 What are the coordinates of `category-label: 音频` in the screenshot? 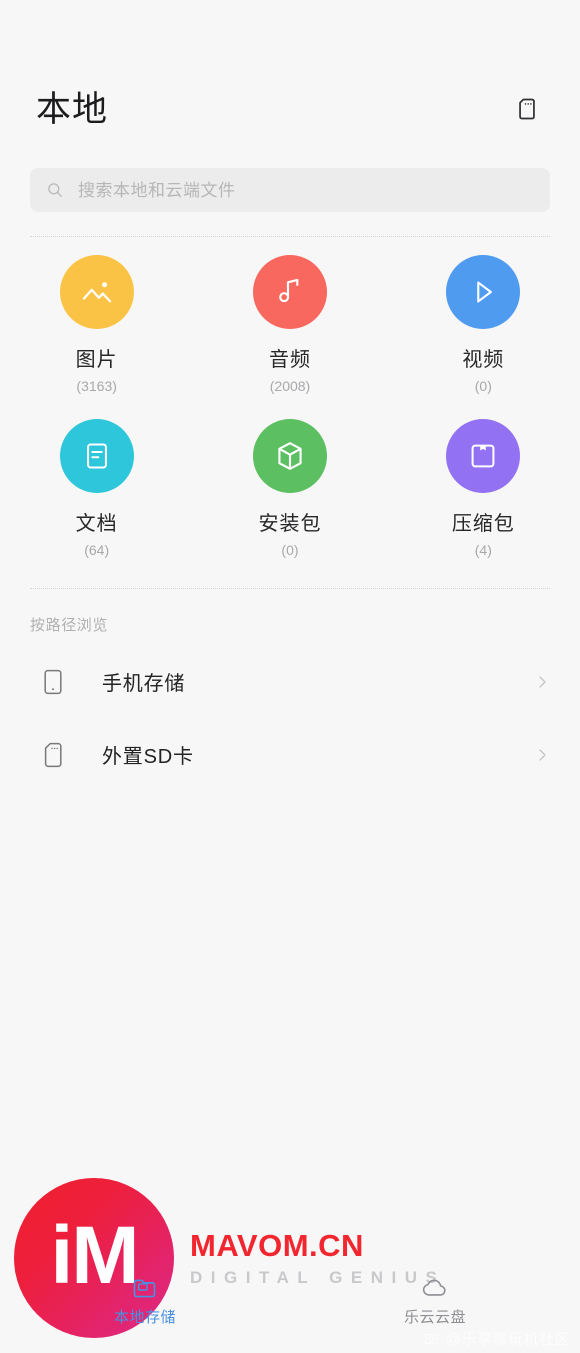 It's located at (289, 360).